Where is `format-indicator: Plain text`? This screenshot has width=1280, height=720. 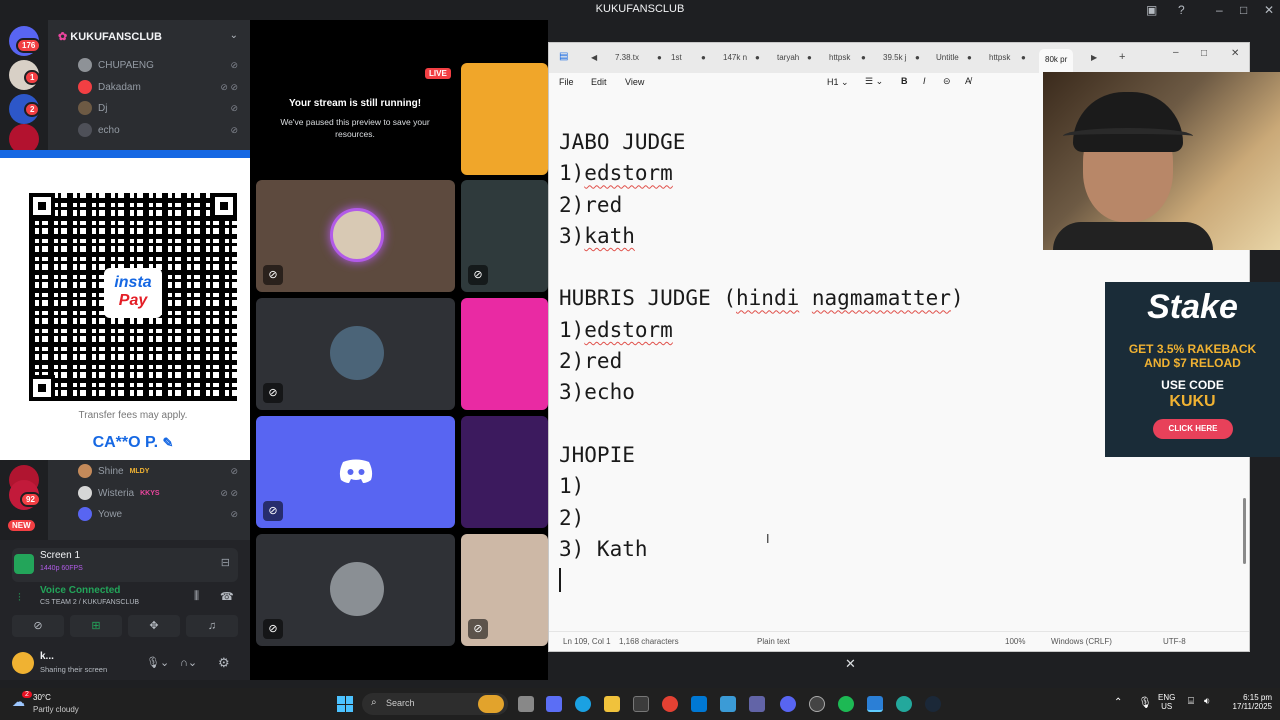
format-indicator: Plain text is located at coordinates (773, 641).